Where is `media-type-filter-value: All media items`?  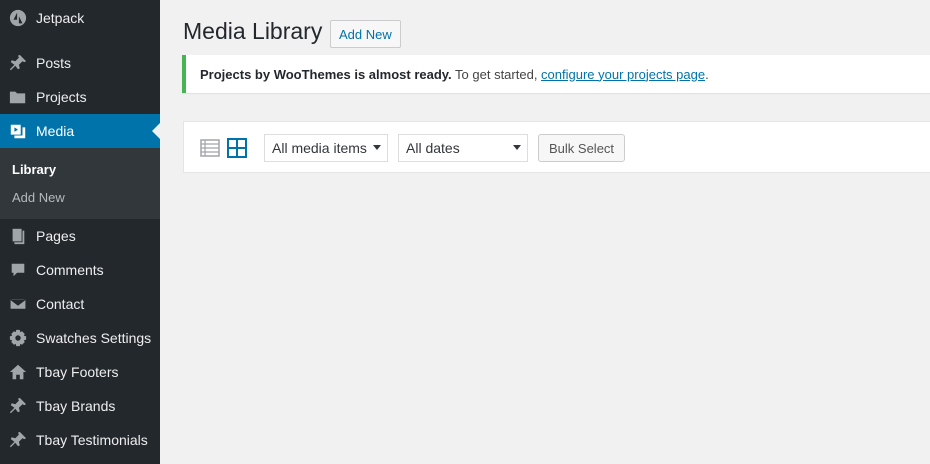 media-type-filter-value: All media items is located at coordinates (319, 148).